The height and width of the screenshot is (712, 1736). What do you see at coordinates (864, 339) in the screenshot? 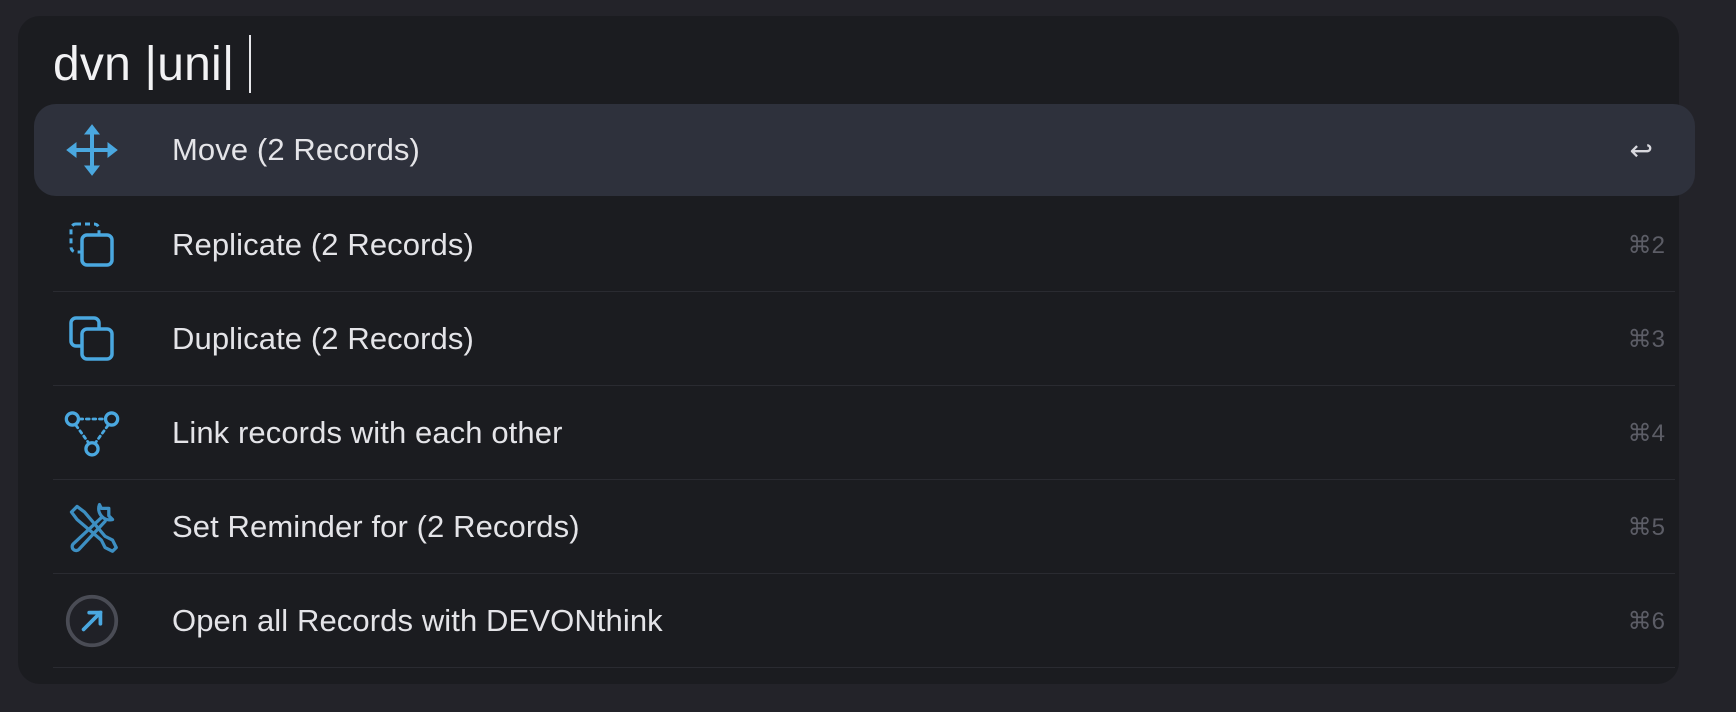
I see `result-row-duplicate: Duplicate (2 Records) ⌘3` at bounding box center [864, 339].